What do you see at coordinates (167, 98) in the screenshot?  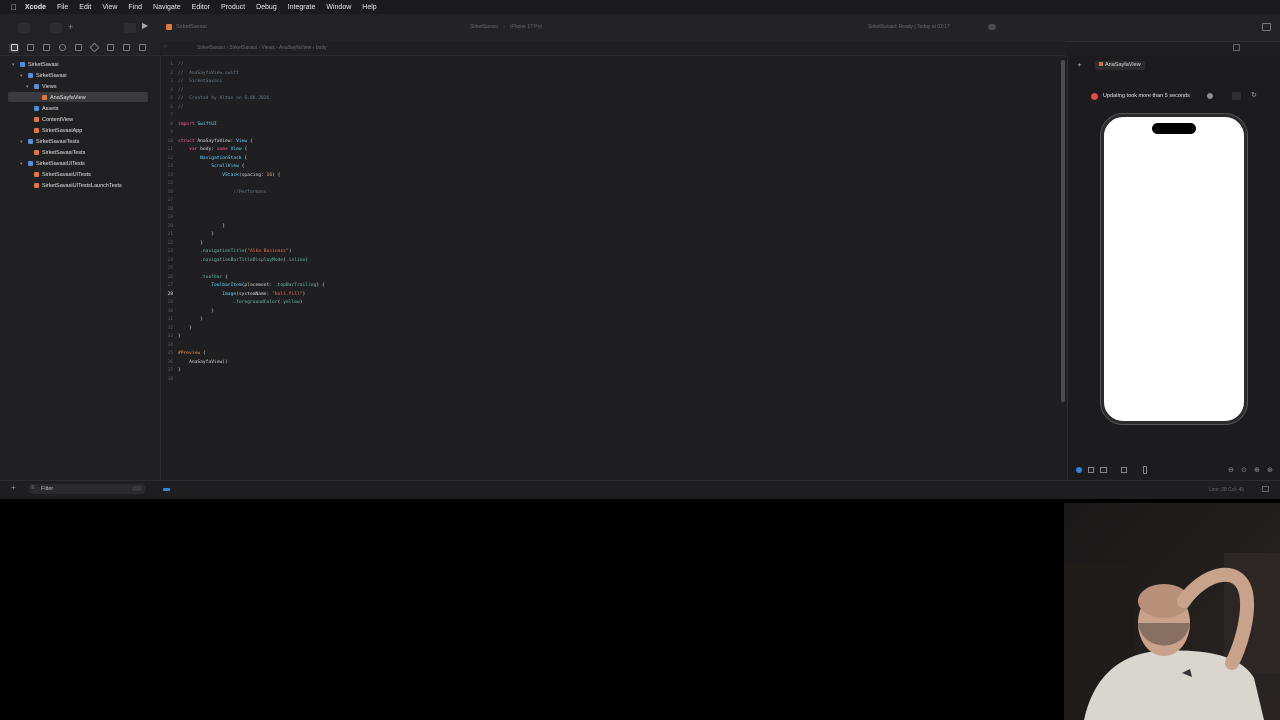 I see `line-number: 5` at bounding box center [167, 98].